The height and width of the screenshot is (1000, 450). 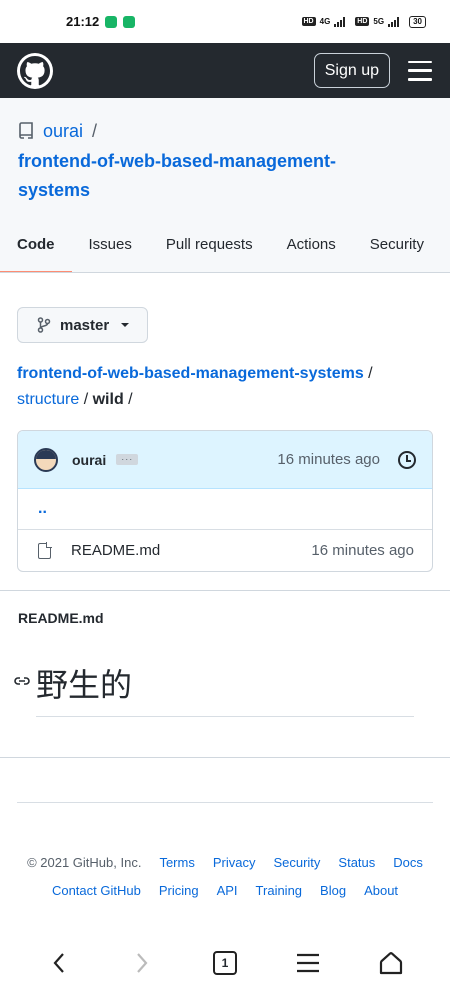 I want to click on forward-button, so click(x=142, y=963).